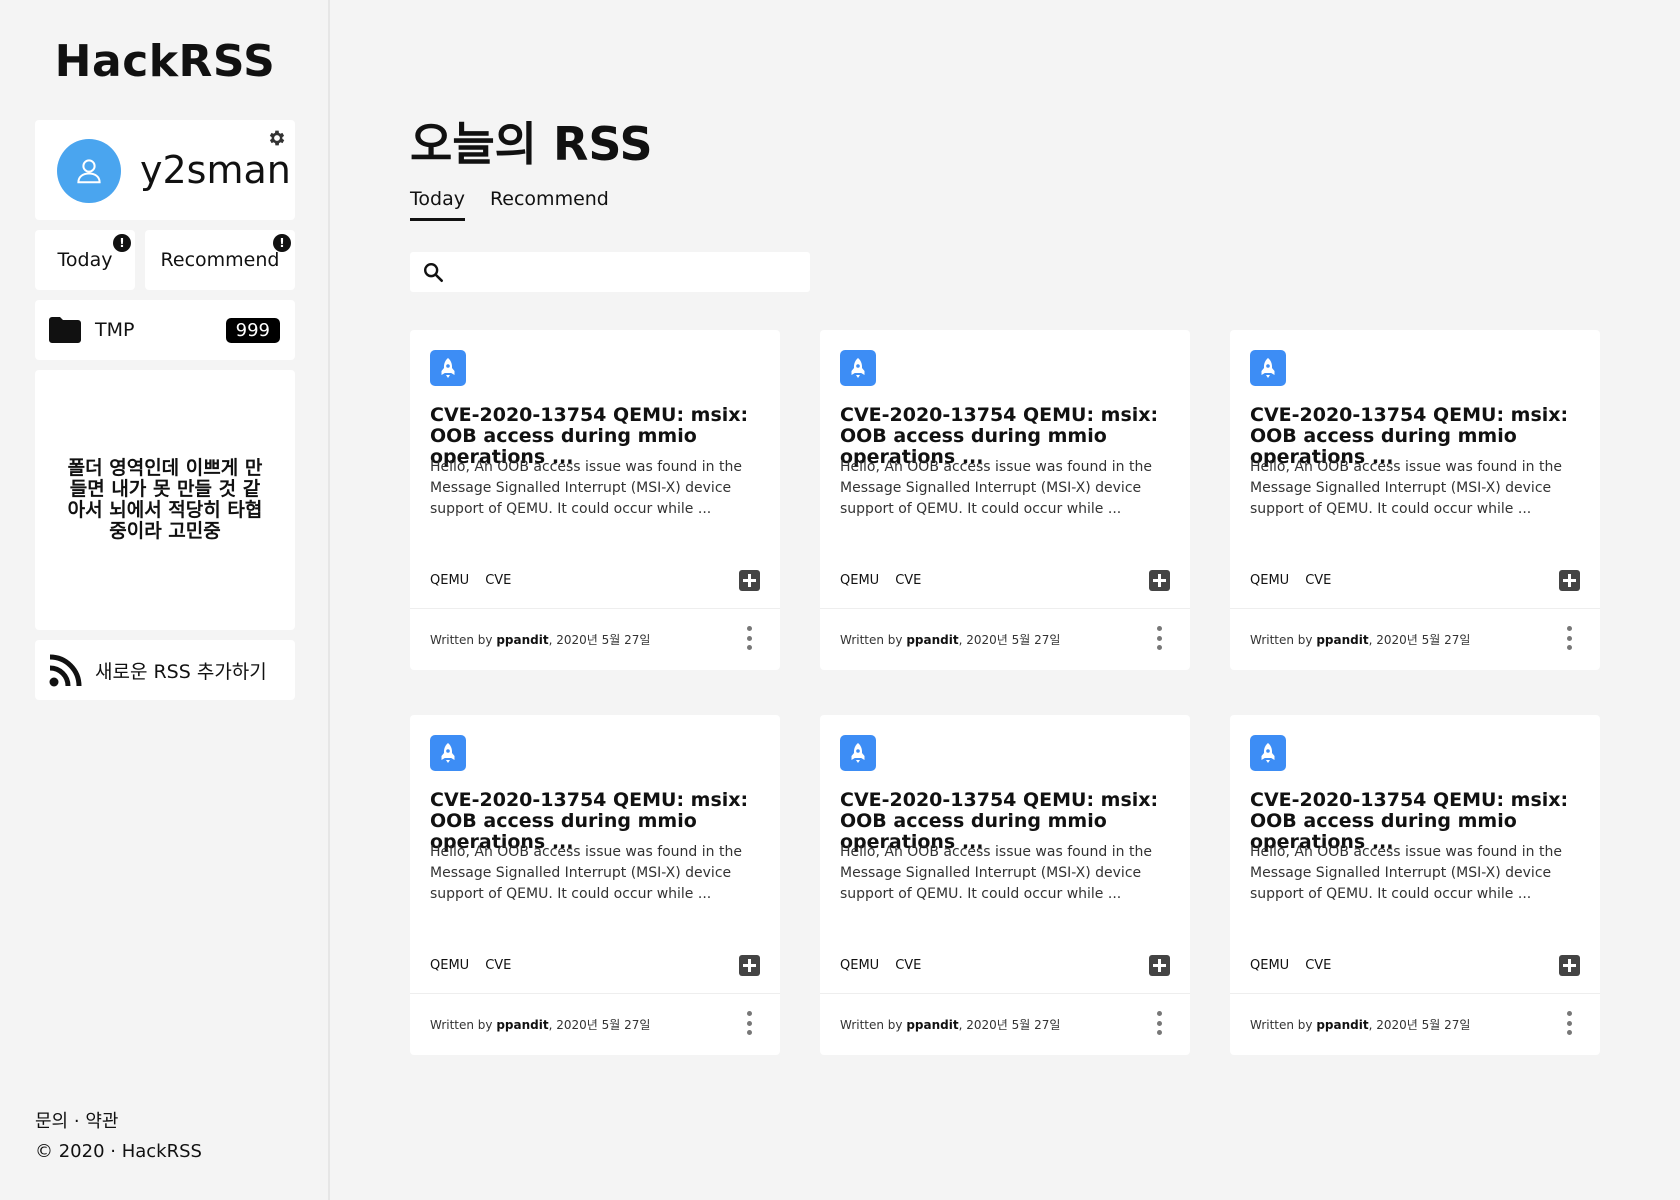 This screenshot has width=1680, height=1200. Describe the element at coordinates (220, 260) in the screenshot. I see `sidebar-nav-recommend: Recommend !` at that location.